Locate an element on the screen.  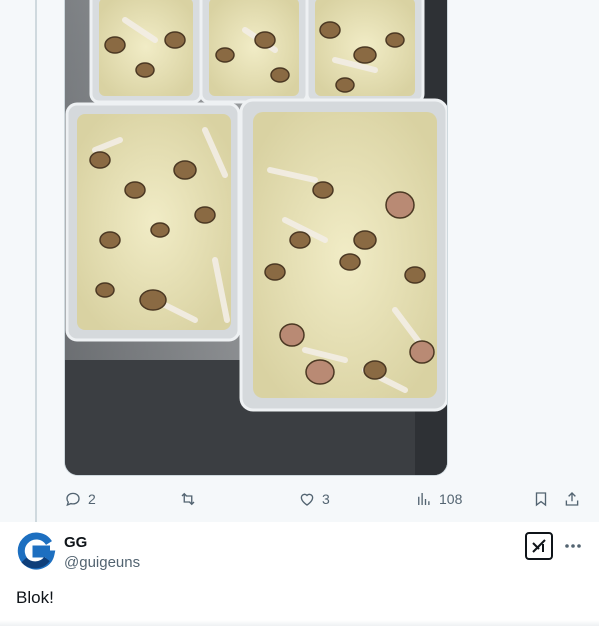
more-options-button is located at coordinates (573, 546).